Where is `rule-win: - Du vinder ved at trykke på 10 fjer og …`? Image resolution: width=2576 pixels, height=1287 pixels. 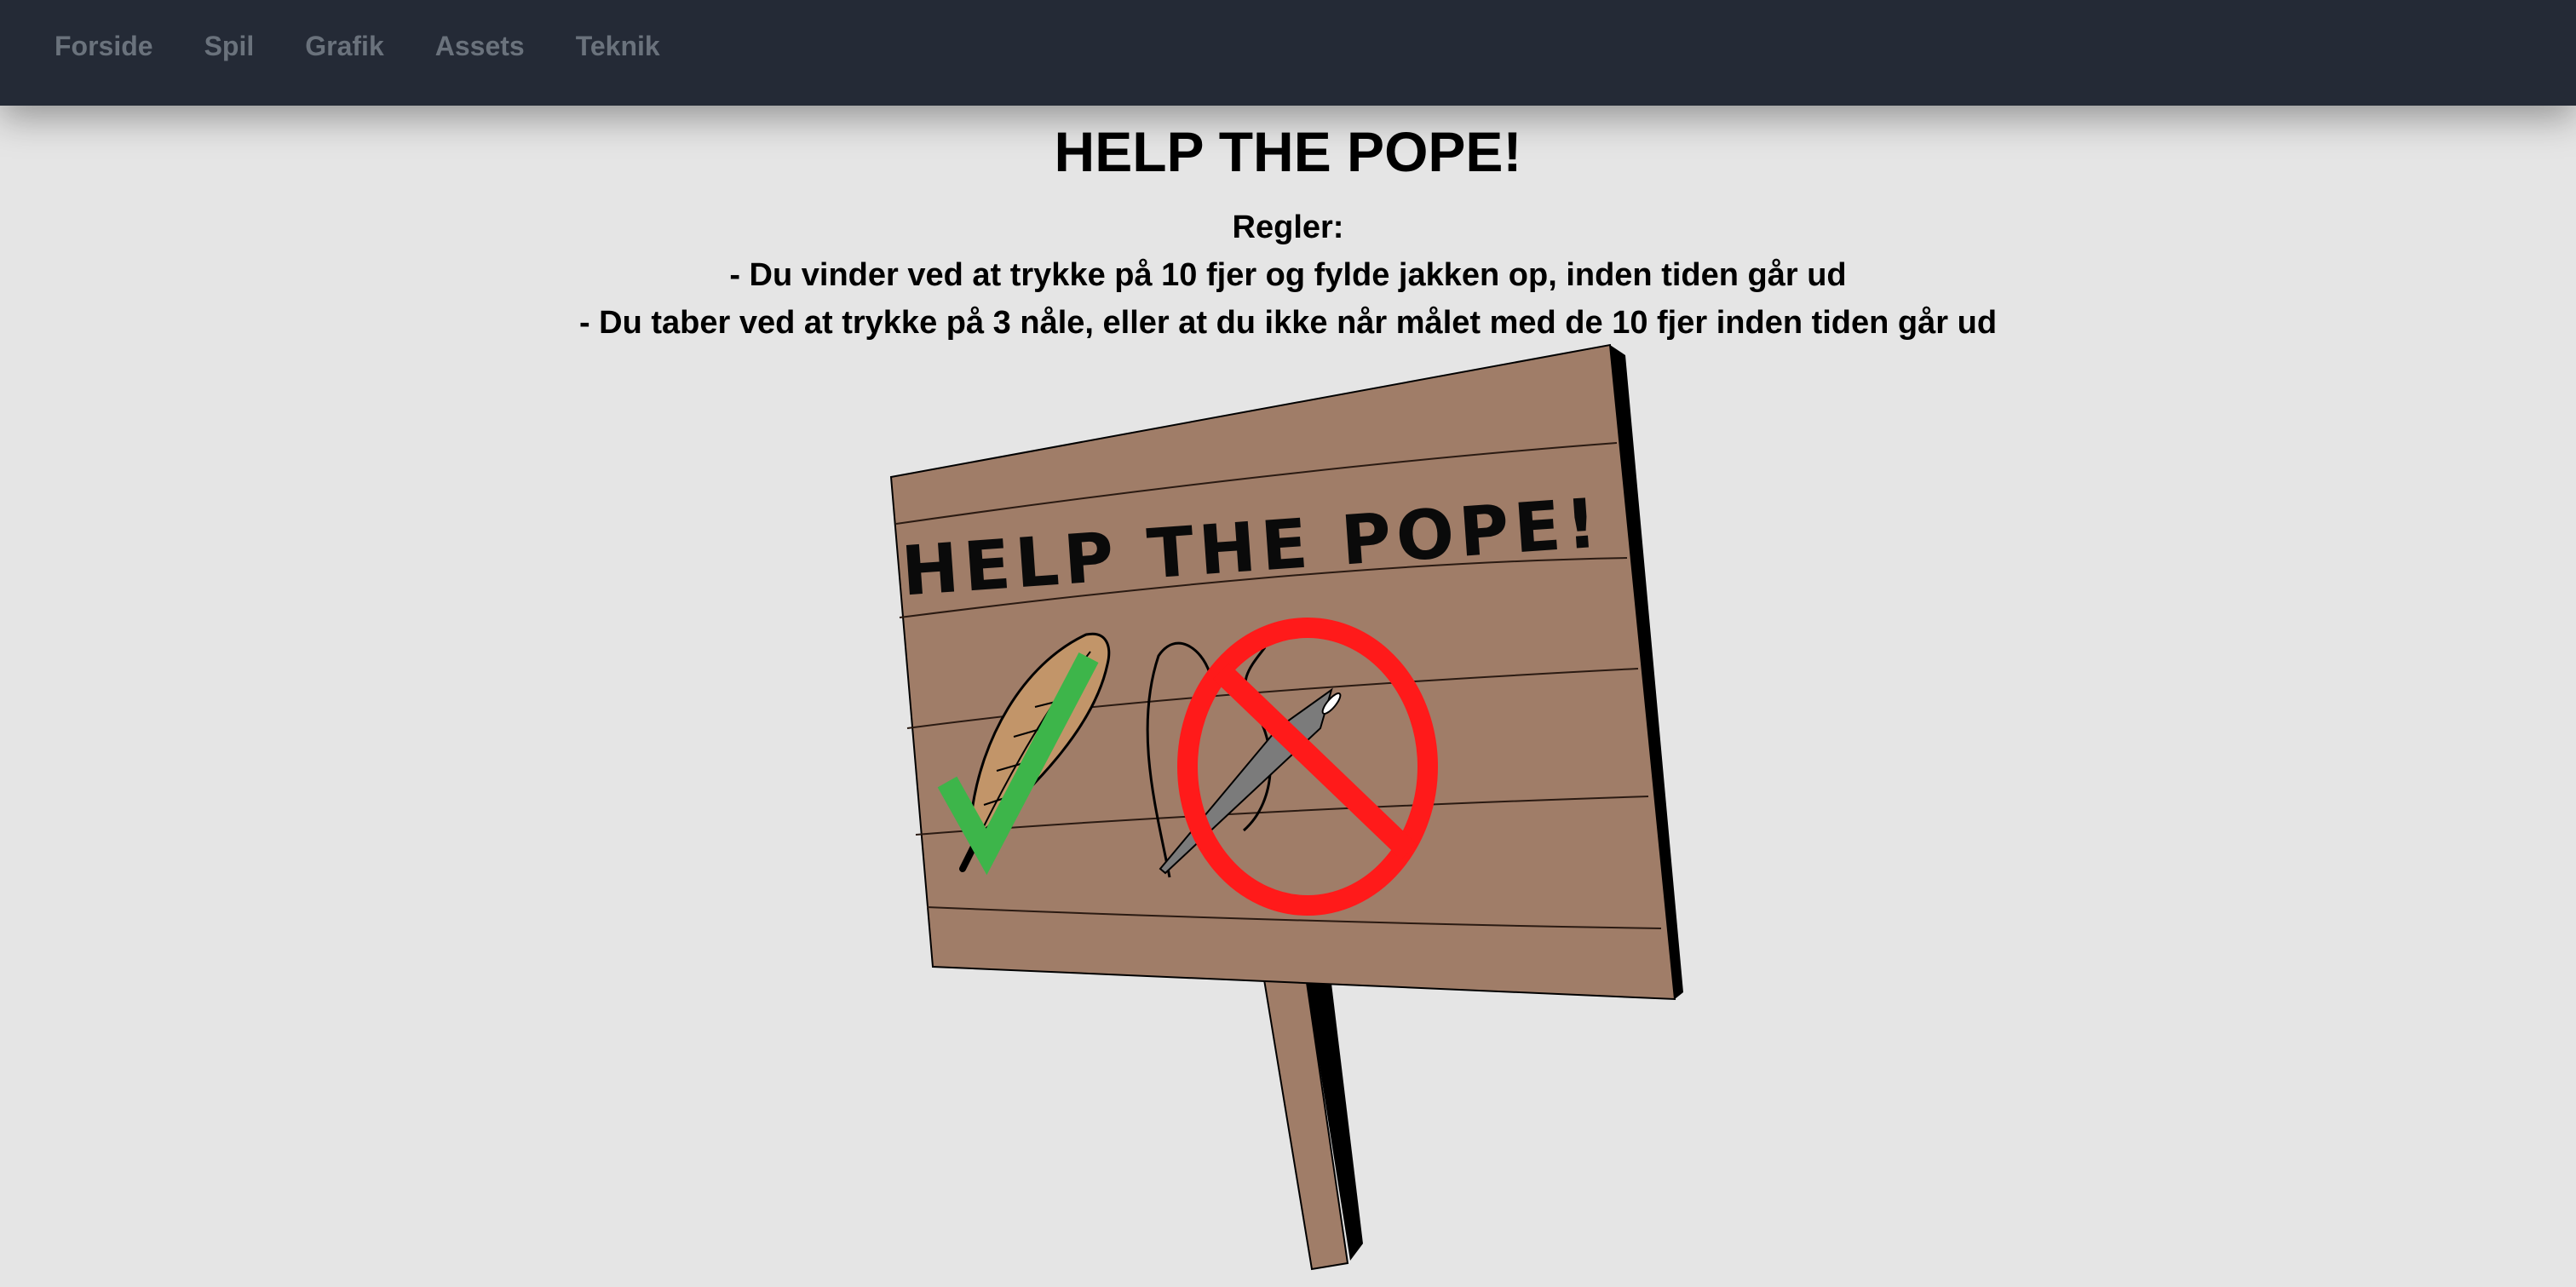 rule-win: - Du vinder ved at trykke på 10 fjer og … is located at coordinates (1288, 275).